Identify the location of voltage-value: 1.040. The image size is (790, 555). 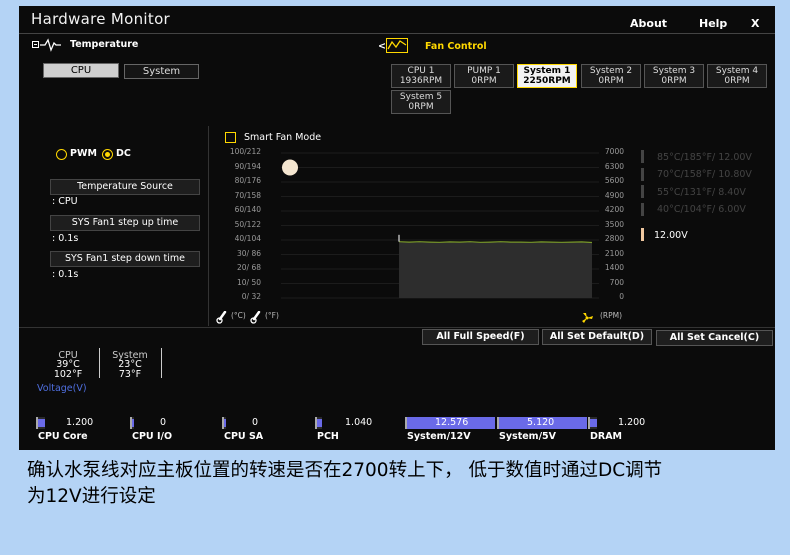
(359, 422).